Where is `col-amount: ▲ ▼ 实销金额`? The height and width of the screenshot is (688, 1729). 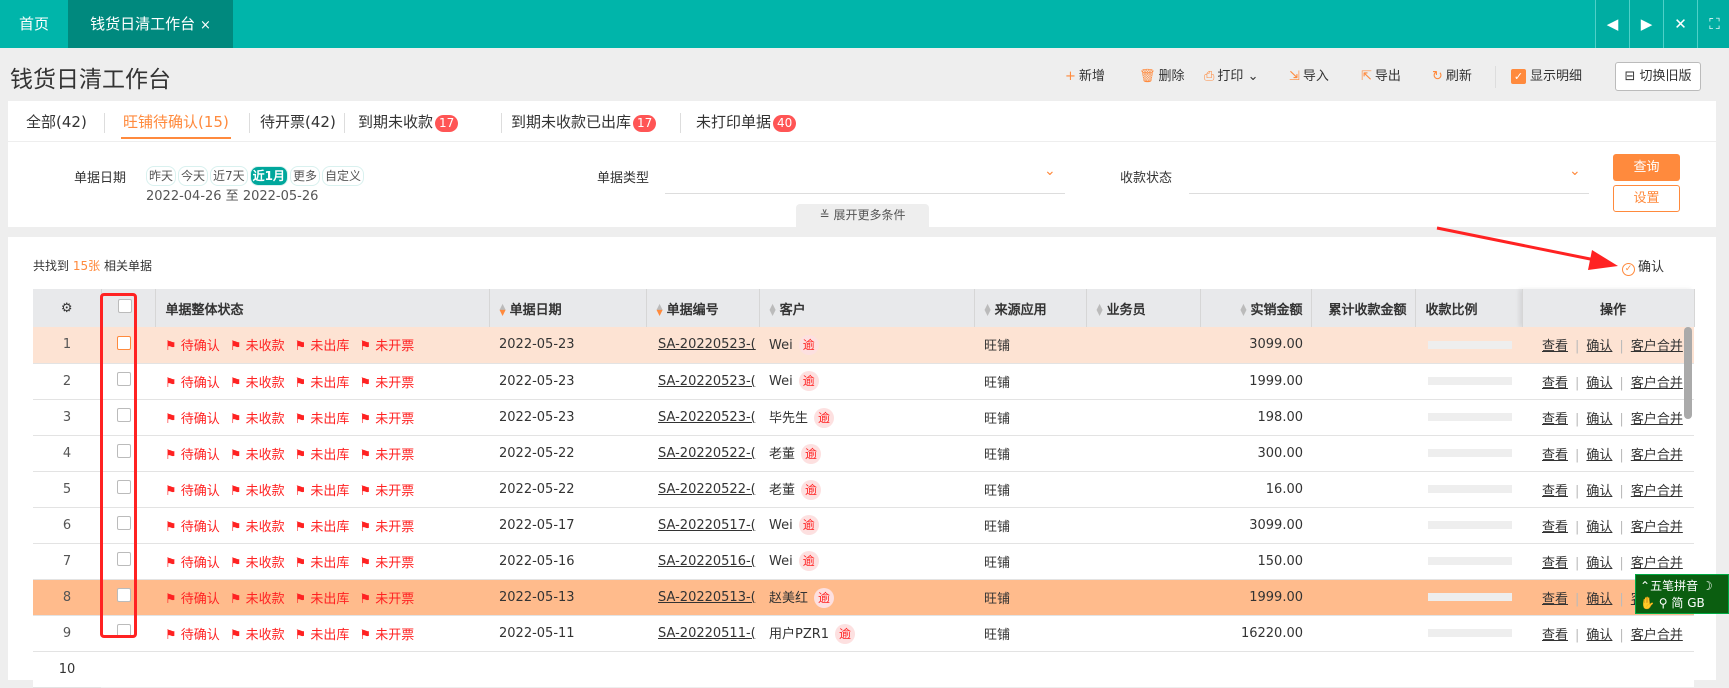 col-amount: ▲ ▼ 实销金额 is located at coordinates (1256, 308).